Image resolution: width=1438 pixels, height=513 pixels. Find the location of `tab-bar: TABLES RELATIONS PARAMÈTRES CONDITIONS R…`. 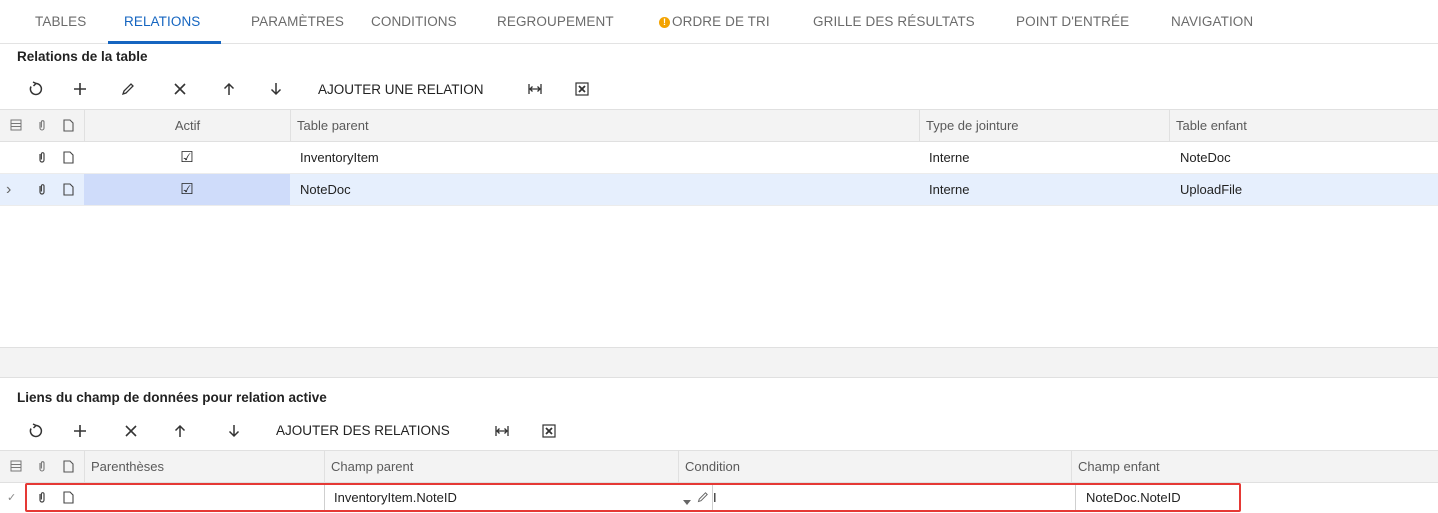

tab-bar: TABLES RELATIONS PARAMÈTRES CONDITIONS R… is located at coordinates (719, 22).